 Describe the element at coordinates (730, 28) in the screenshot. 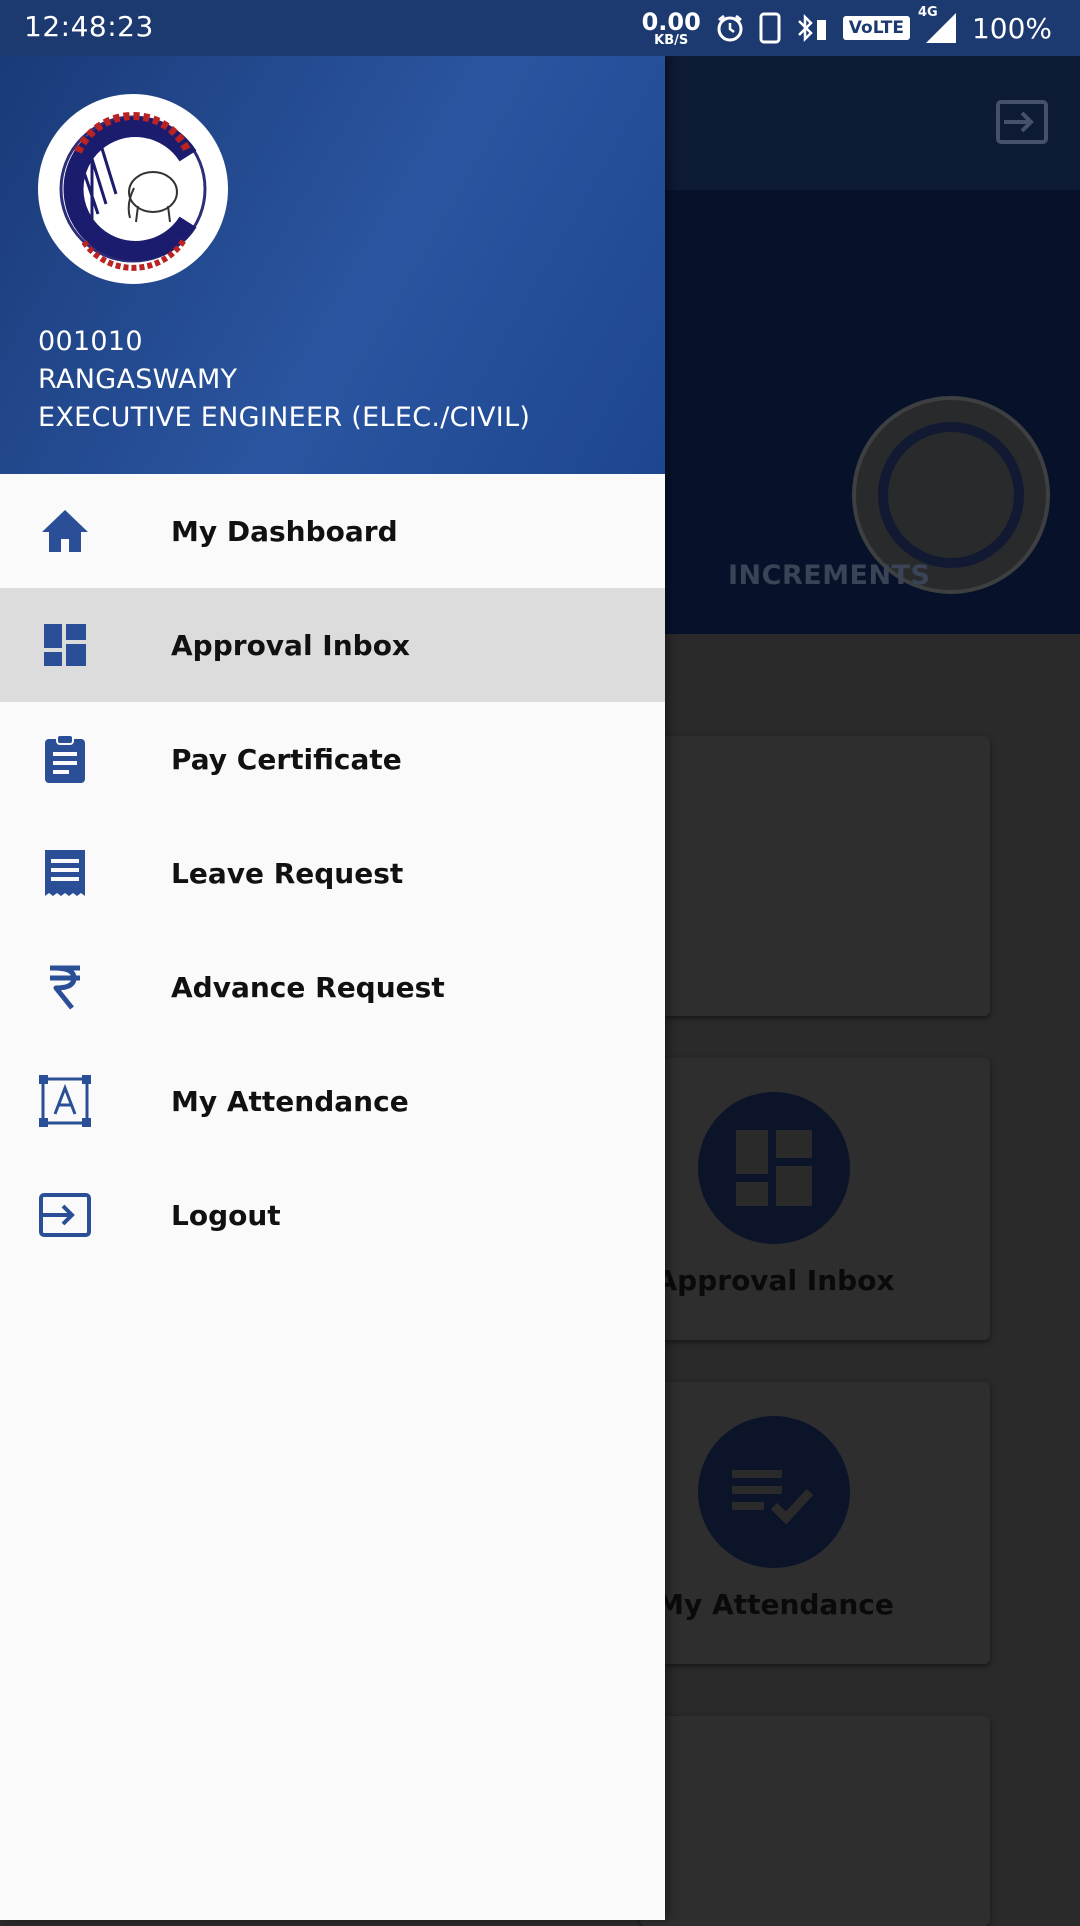

I see `alarm-icon` at that location.